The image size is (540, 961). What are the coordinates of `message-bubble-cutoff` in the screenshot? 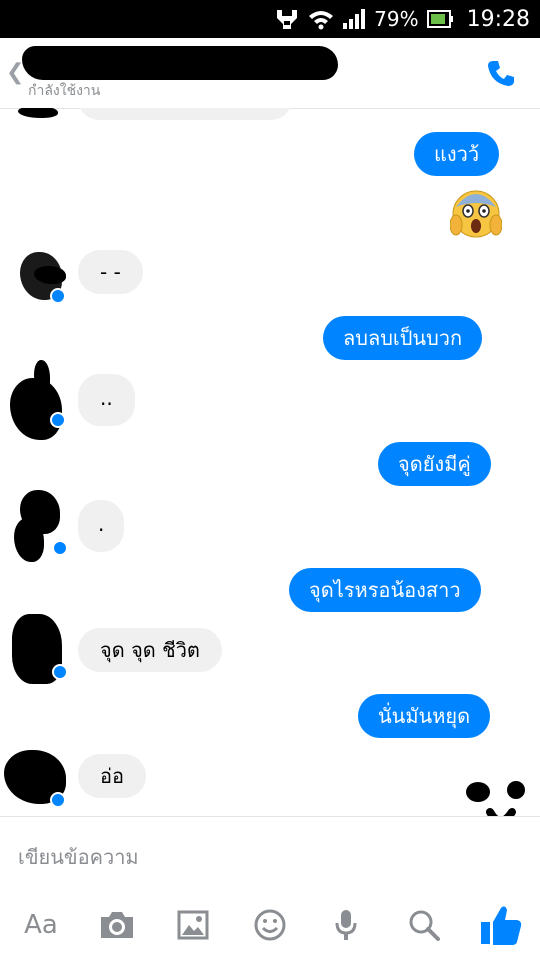 It's located at (185, 114).